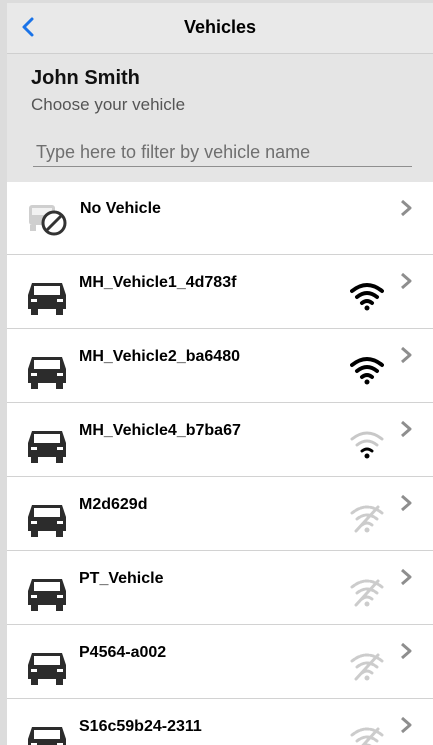 Image resolution: width=433 pixels, height=745 pixels. I want to click on nav-bar: Vehicles, so click(220, 28).